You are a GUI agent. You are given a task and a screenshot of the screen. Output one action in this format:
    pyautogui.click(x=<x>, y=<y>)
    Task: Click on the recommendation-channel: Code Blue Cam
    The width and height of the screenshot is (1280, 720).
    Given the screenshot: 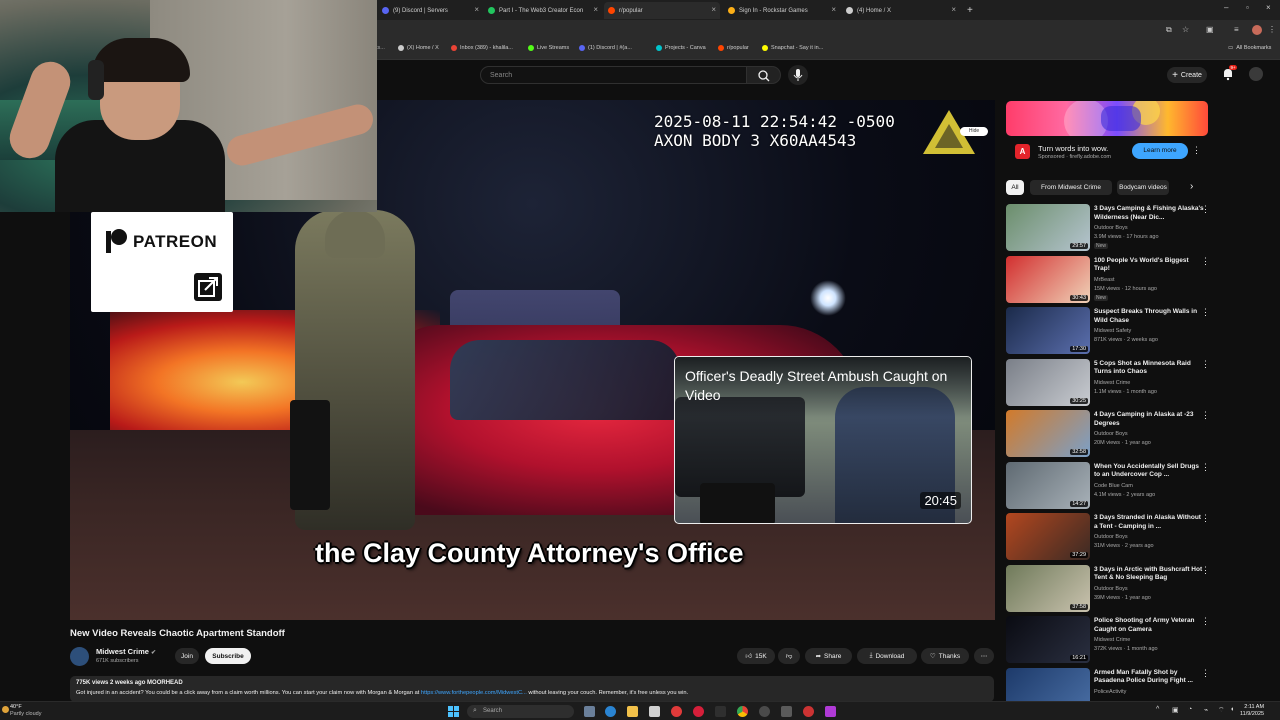 What is the action you would take?
    pyautogui.click(x=1113, y=486)
    